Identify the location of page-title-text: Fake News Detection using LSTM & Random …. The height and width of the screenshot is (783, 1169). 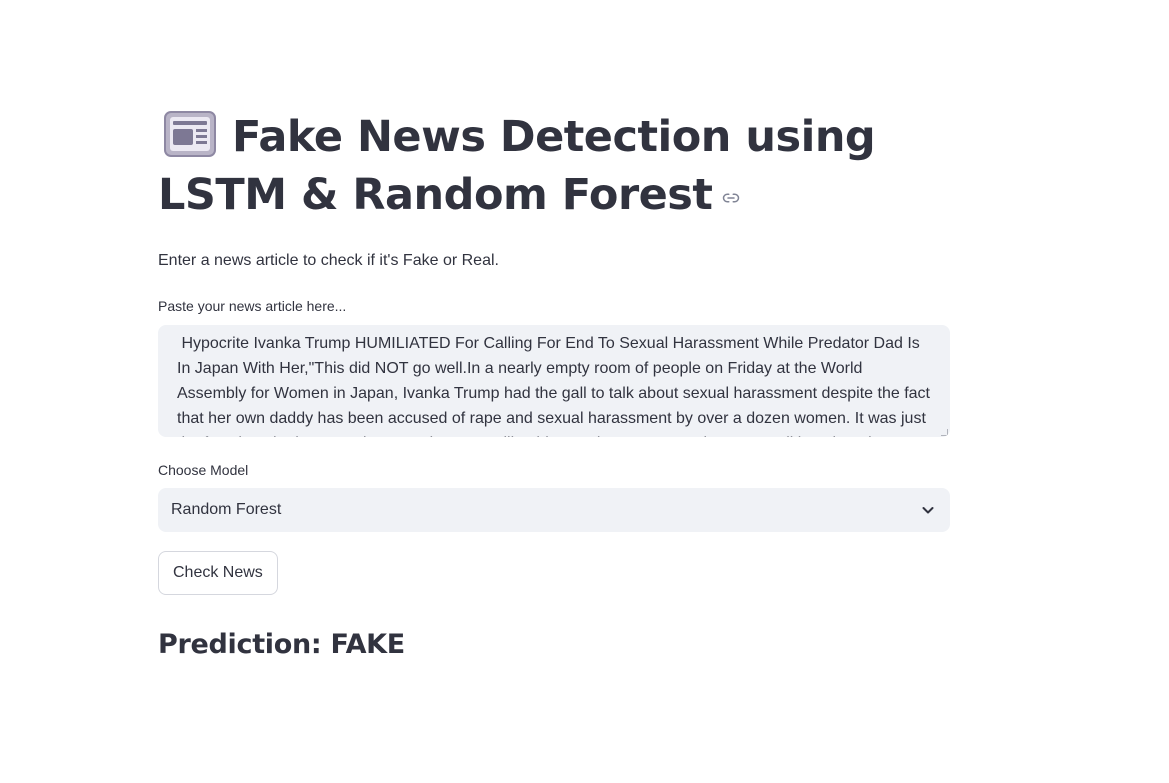
(517, 166).